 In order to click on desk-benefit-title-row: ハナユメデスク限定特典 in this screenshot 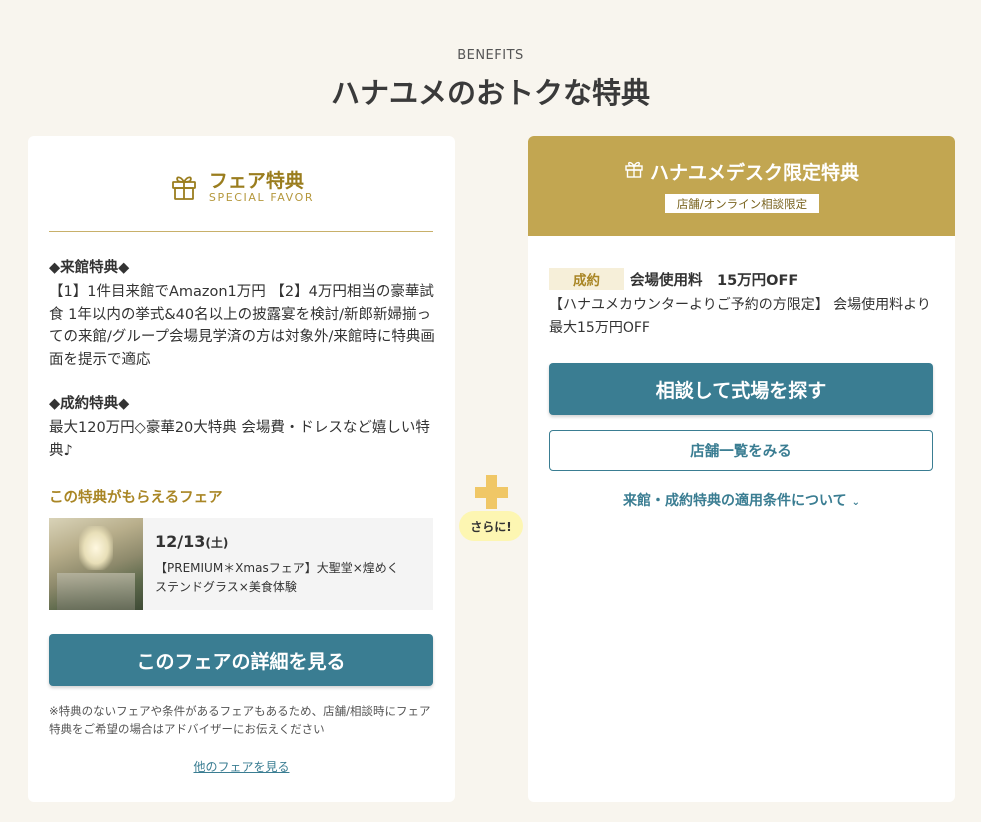, I will do `click(741, 171)`.